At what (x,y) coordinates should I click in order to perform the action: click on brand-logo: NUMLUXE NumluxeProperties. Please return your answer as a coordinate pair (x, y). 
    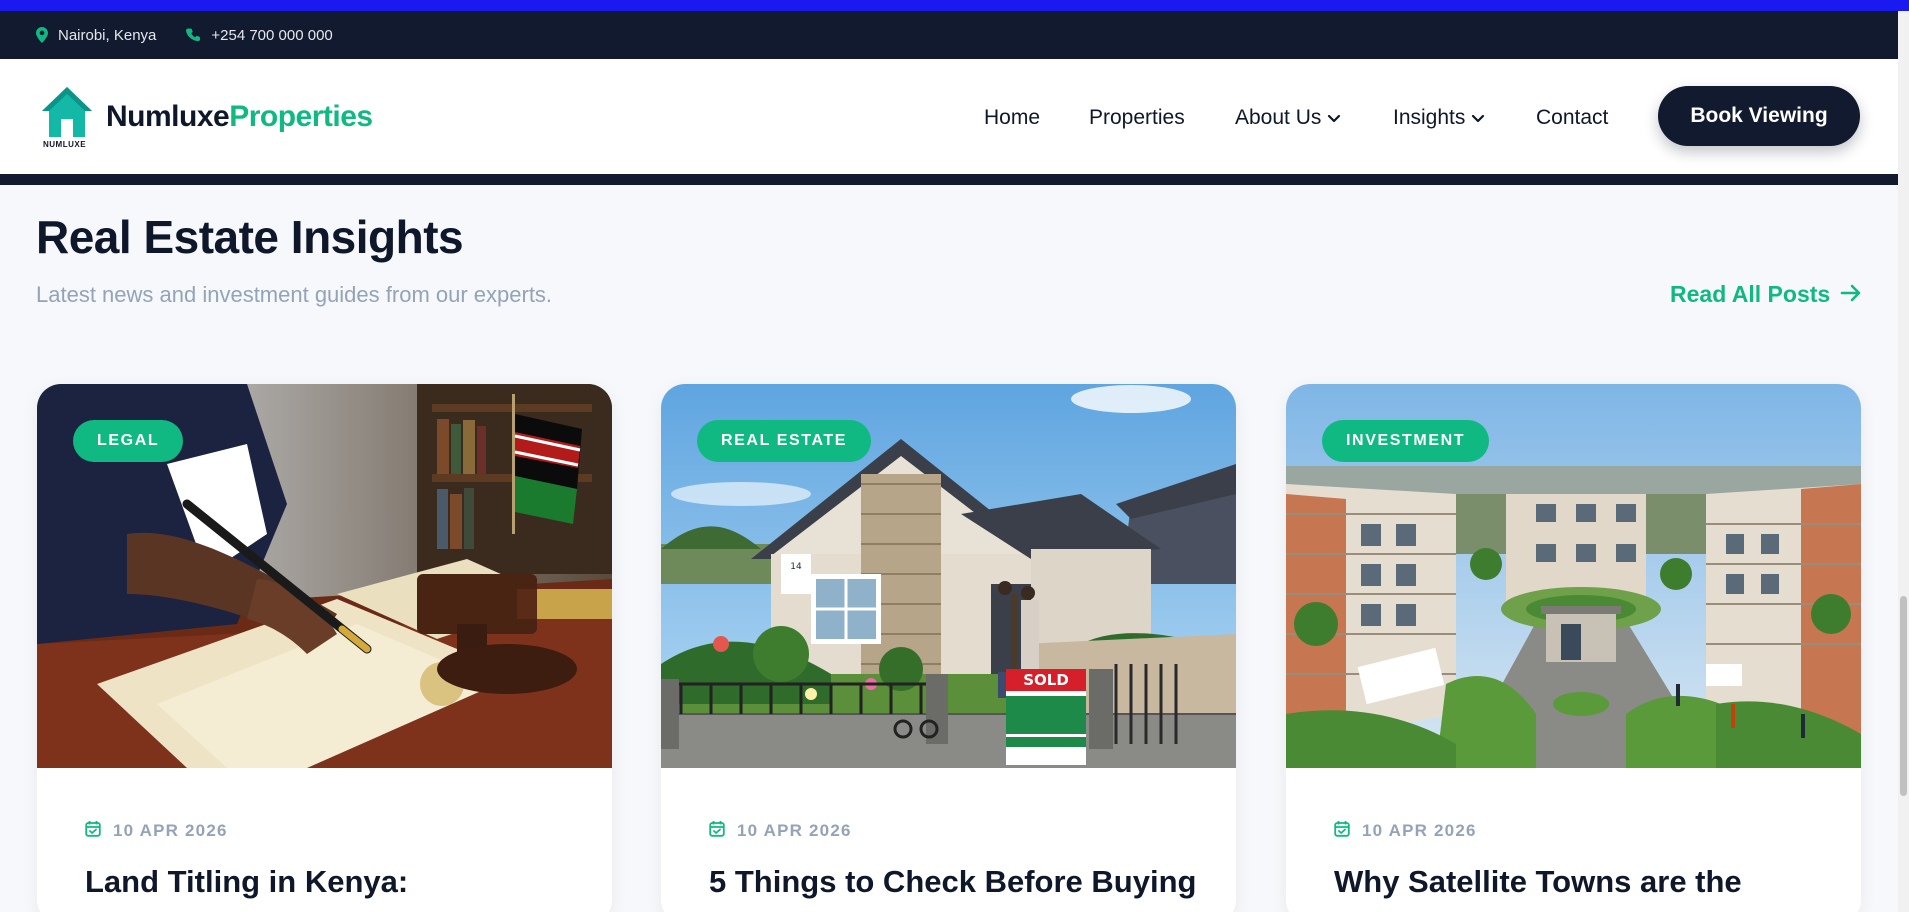
    Looking at the image, I should click on (206, 117).